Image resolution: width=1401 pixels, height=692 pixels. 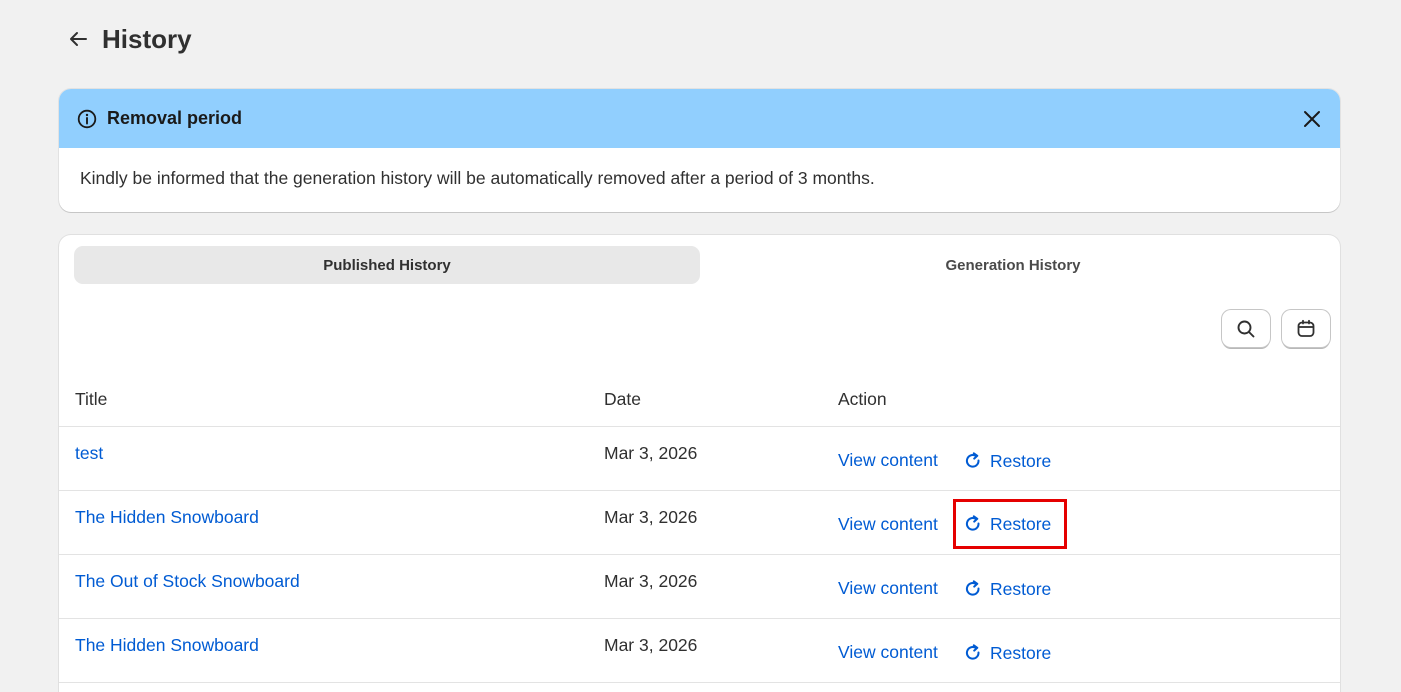 What do you see at coordinates (862, 399) in the screenshot?
I see `column-header-action: Action` at bounding box center [862, 399].